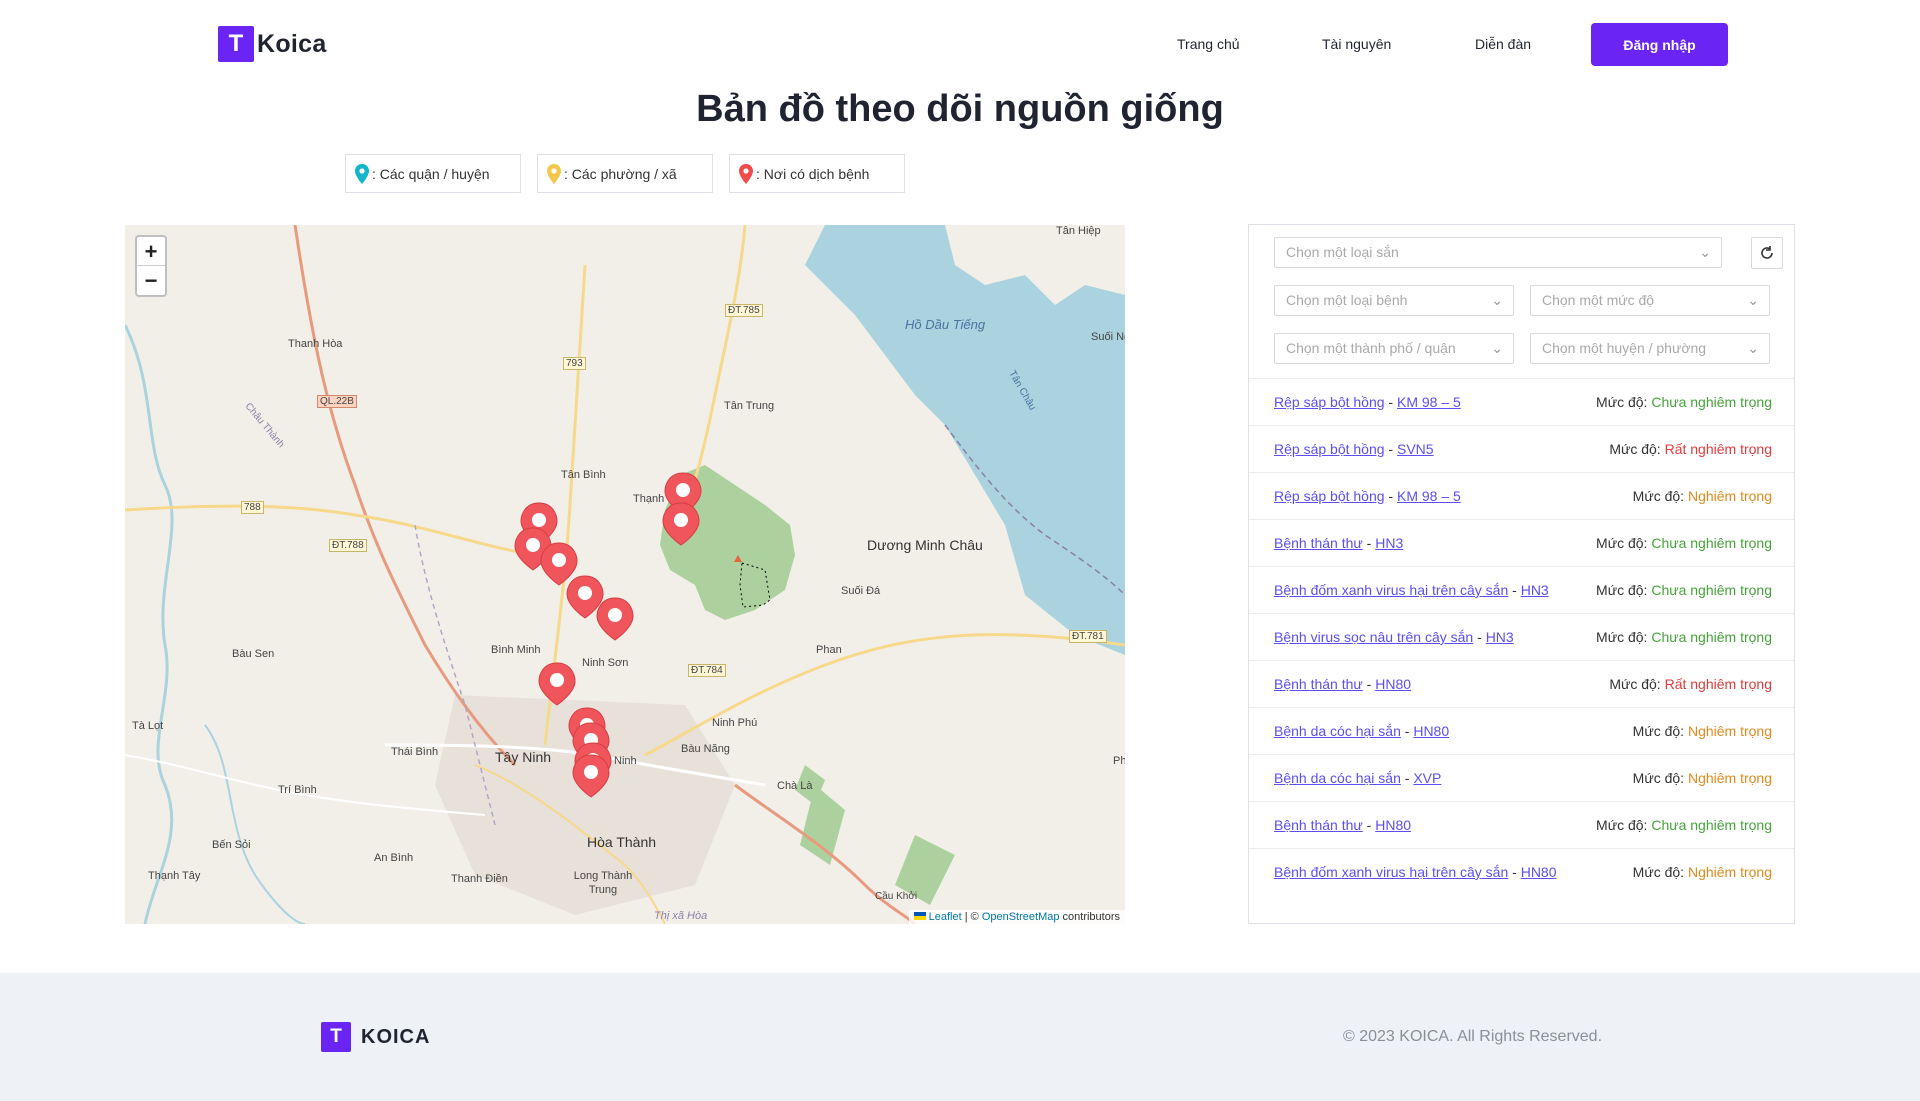  What do you see at coordinates (971, 917) in the screenshot?
I see `attribution-sep: | ©` at bounding box center [971, 917].